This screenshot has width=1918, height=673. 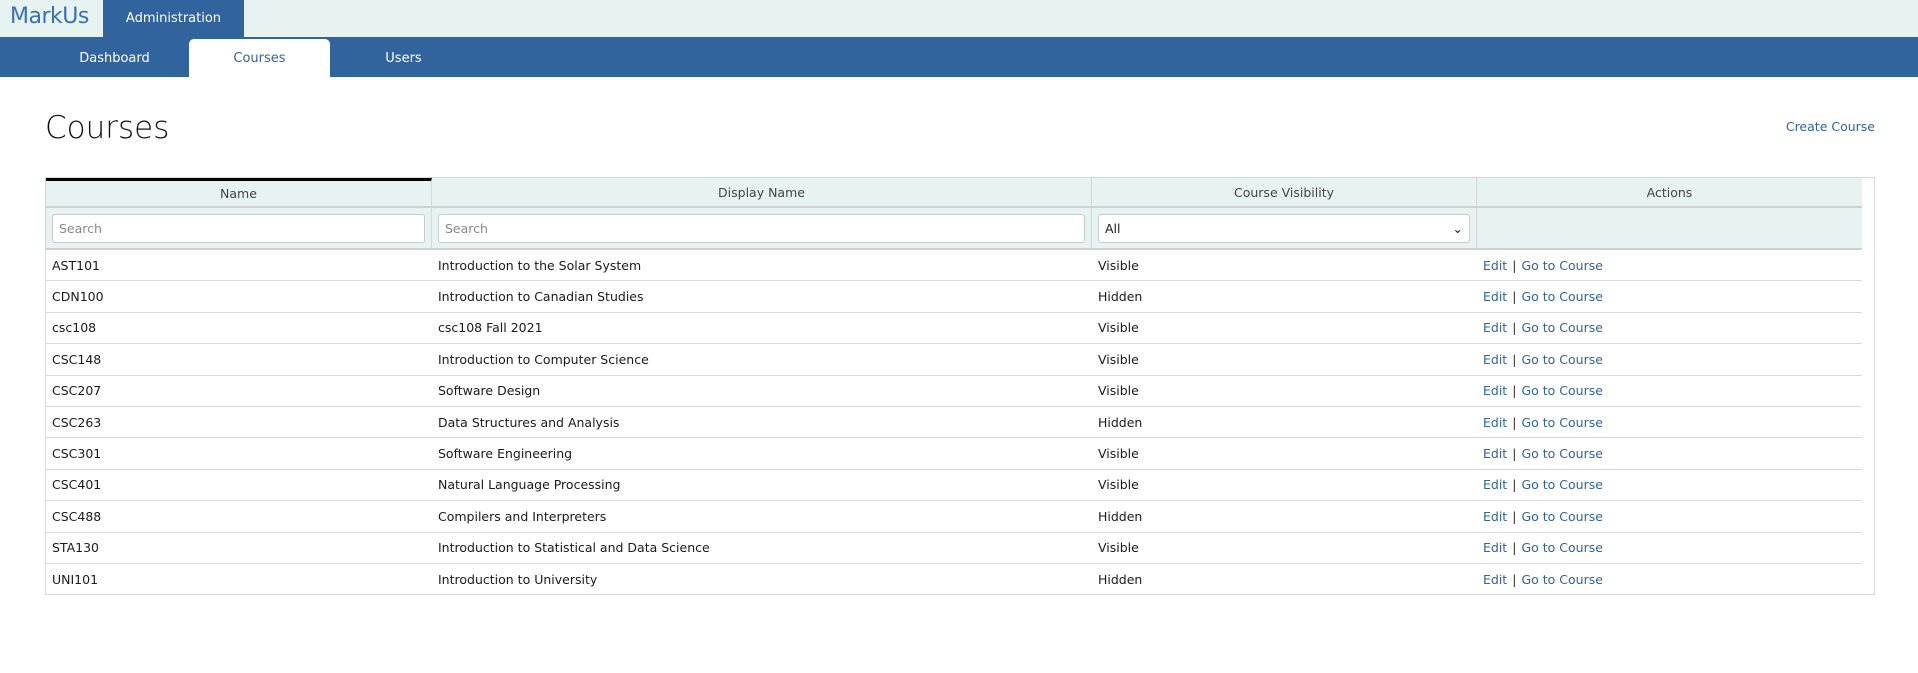 I want to click on main-nav: Dashboard Courses Users, so click(x=959, y=57).